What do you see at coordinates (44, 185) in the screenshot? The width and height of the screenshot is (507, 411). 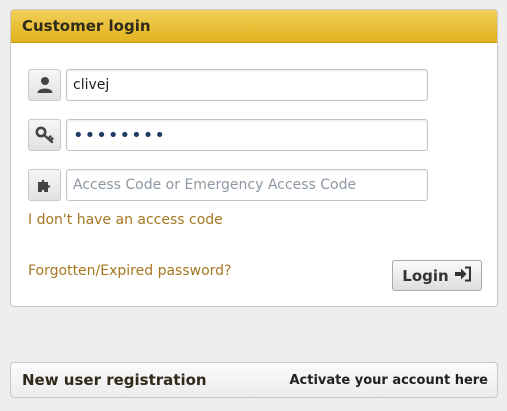 I see `puzzle-icon` at bounding box center [44, 185].